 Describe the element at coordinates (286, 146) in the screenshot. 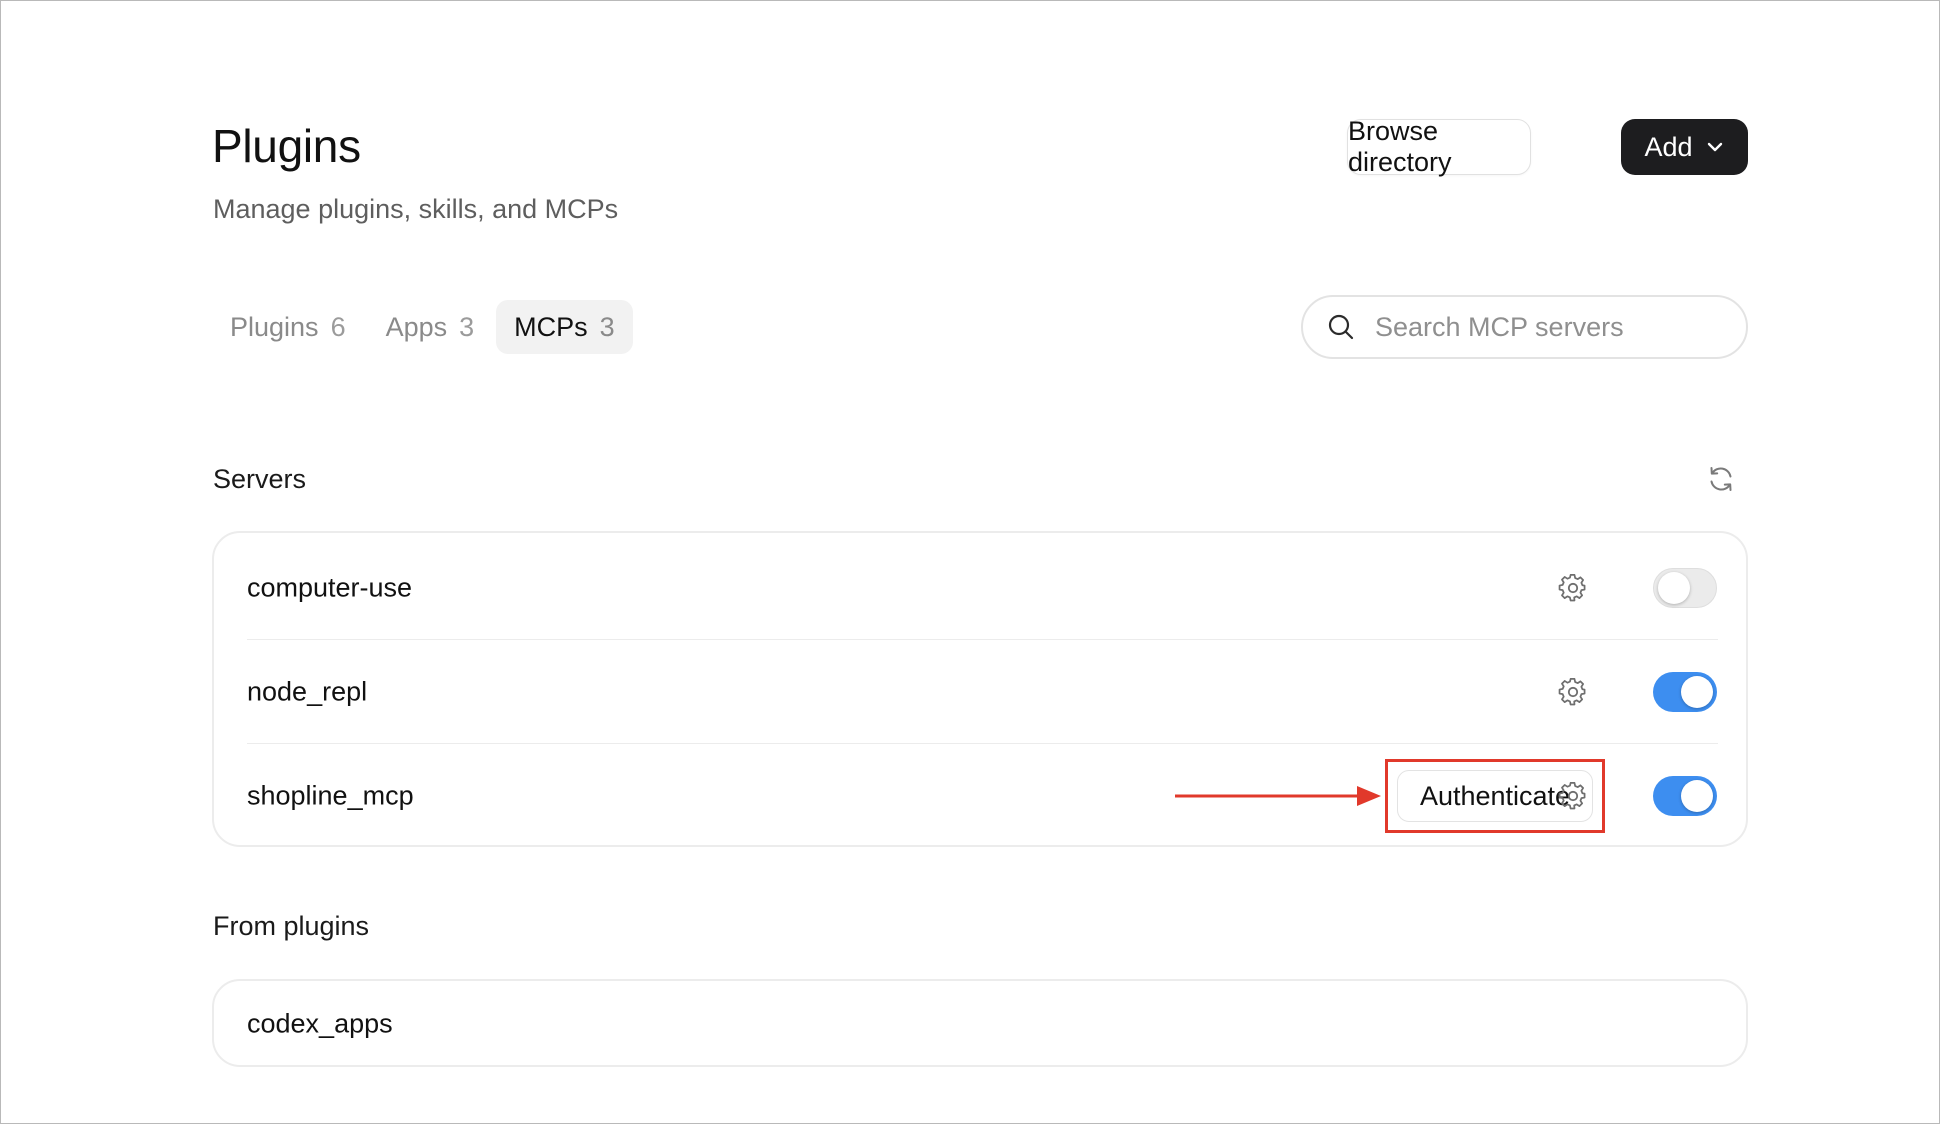

I see `page-title: Plugins` at that location.